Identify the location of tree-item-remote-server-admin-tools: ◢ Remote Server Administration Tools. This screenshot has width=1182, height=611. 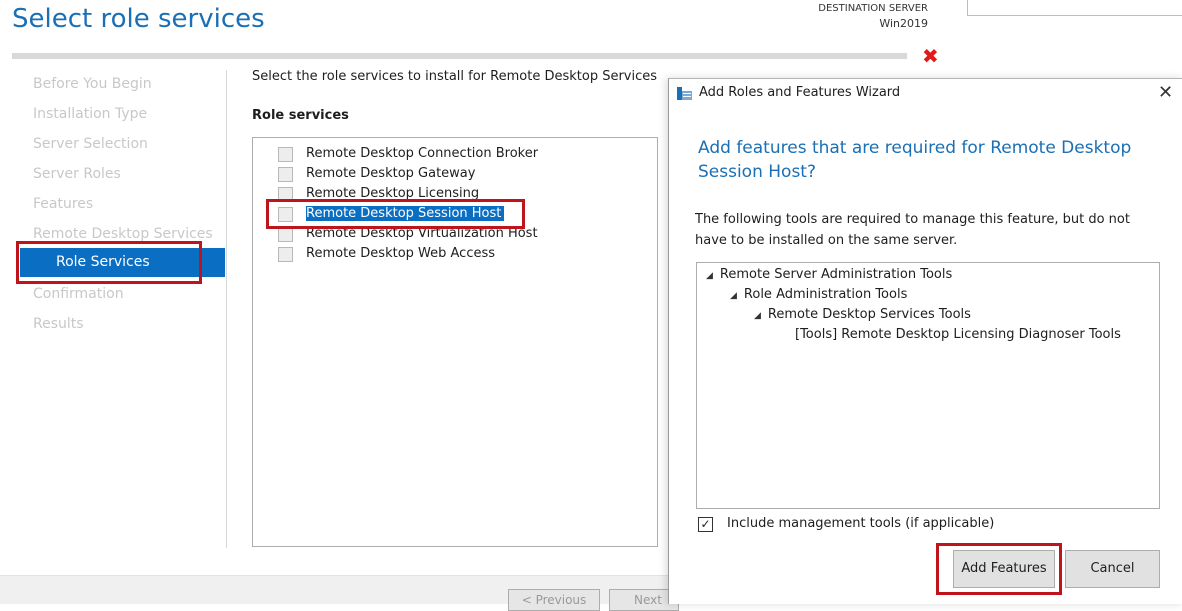
(829, 274).